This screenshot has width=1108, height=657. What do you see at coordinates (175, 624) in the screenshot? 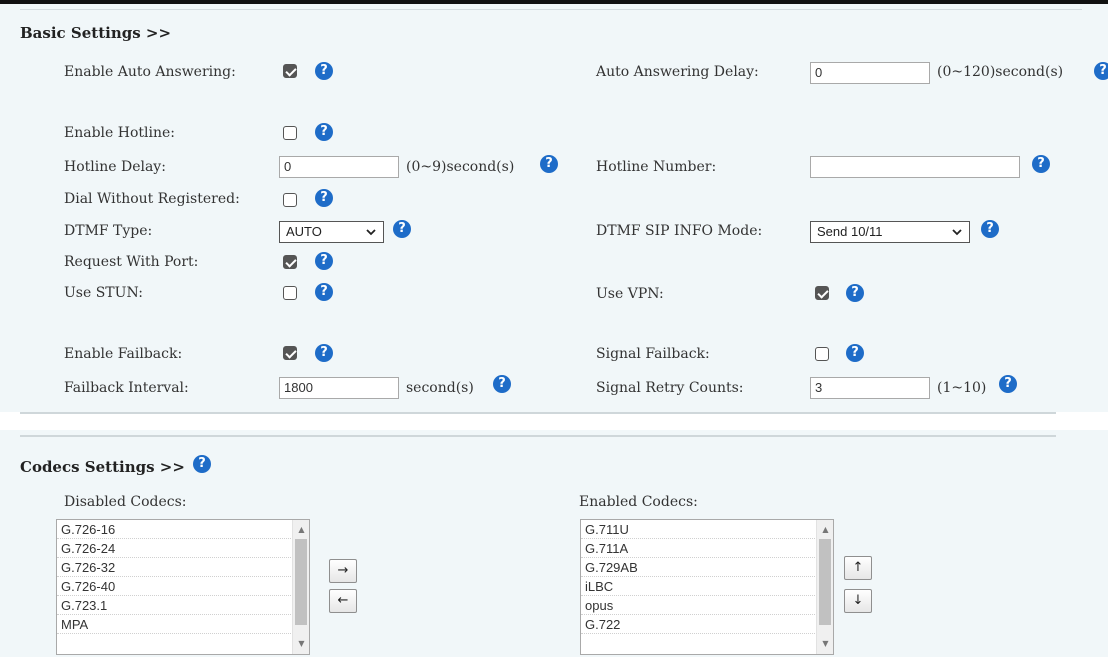
I see `list-item: MPA` at bounding box center [175, 624].